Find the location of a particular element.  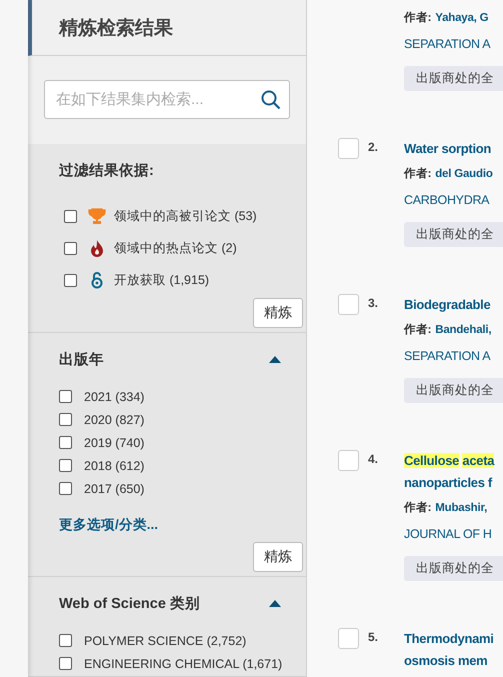

result-number: 3. is located at coordinates (373, 302).